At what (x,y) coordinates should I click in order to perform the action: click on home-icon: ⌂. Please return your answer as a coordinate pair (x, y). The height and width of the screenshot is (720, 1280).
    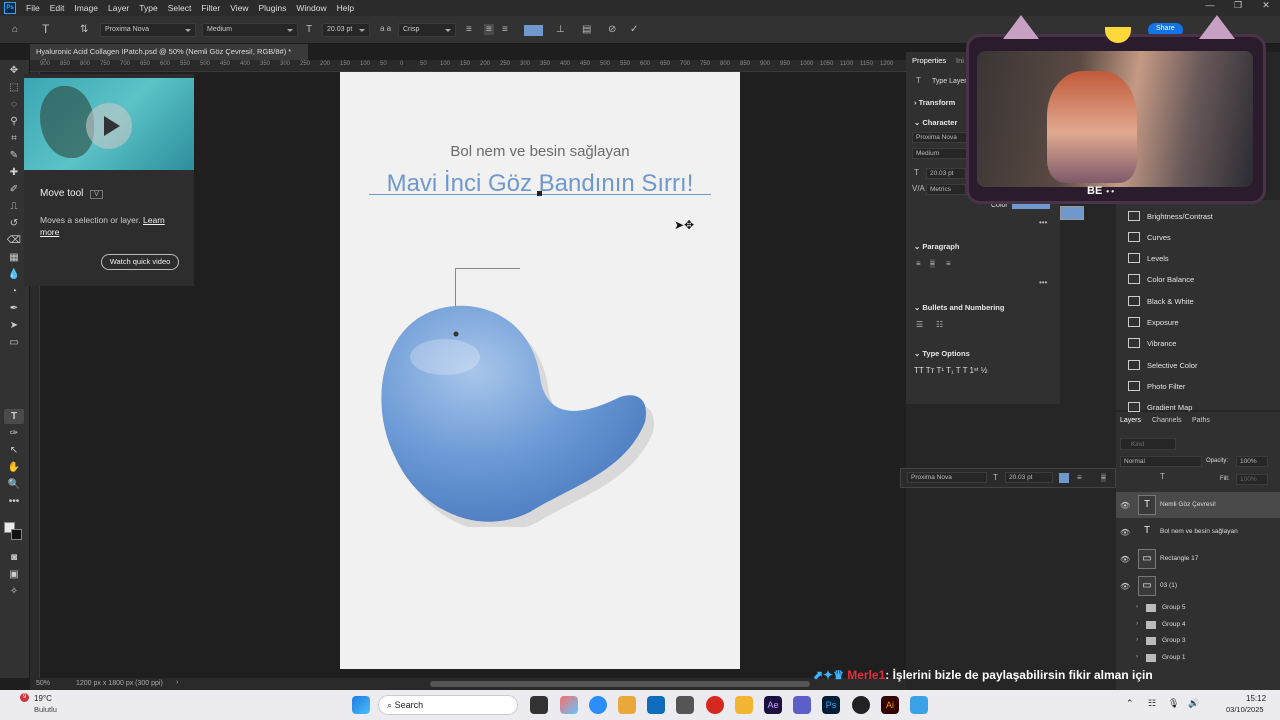
    Looking at the image, I should click on (15, 29).